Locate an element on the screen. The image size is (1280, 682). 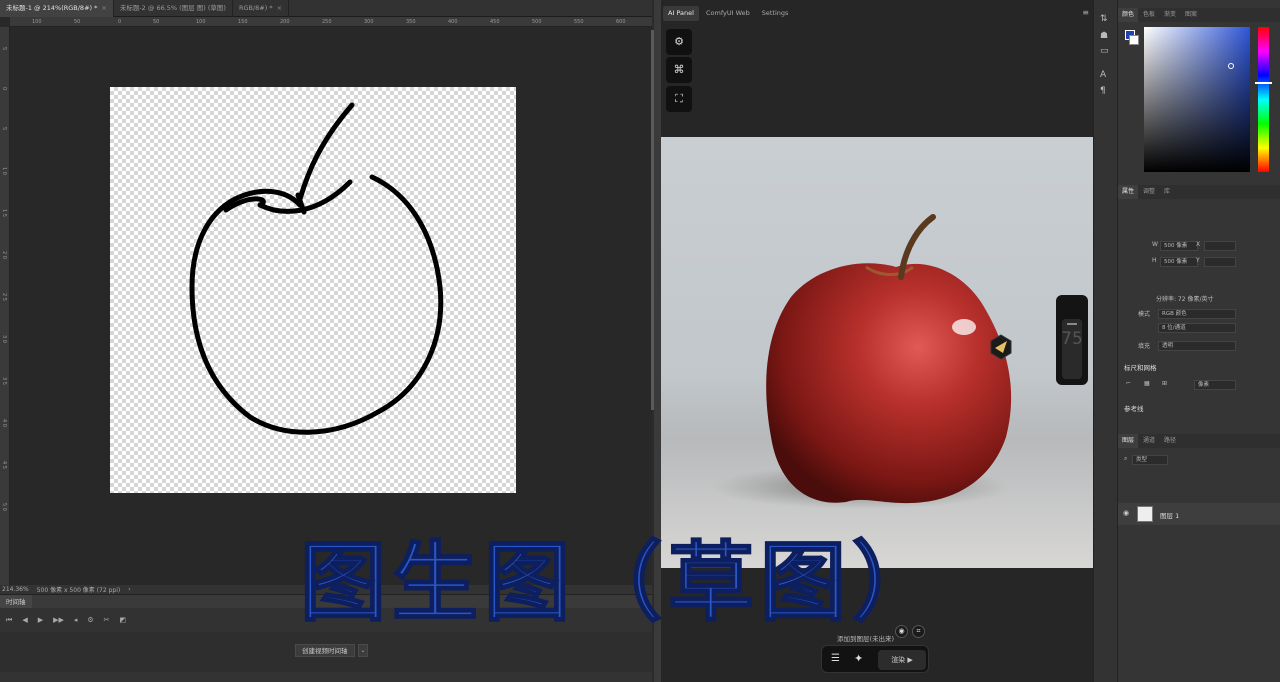
layer-thumbnail is located at coordinates (1145, 514).